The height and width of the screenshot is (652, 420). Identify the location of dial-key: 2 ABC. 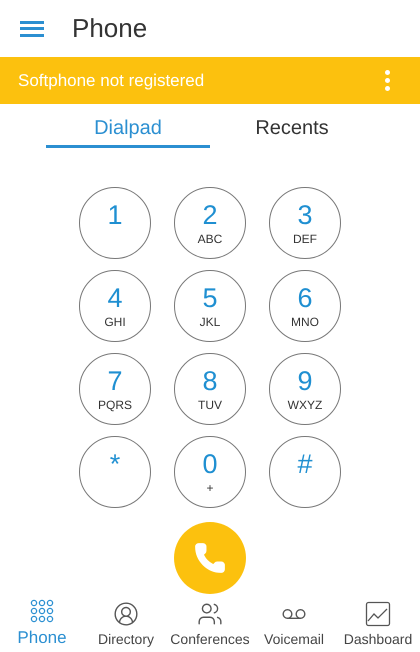
(210, 223).